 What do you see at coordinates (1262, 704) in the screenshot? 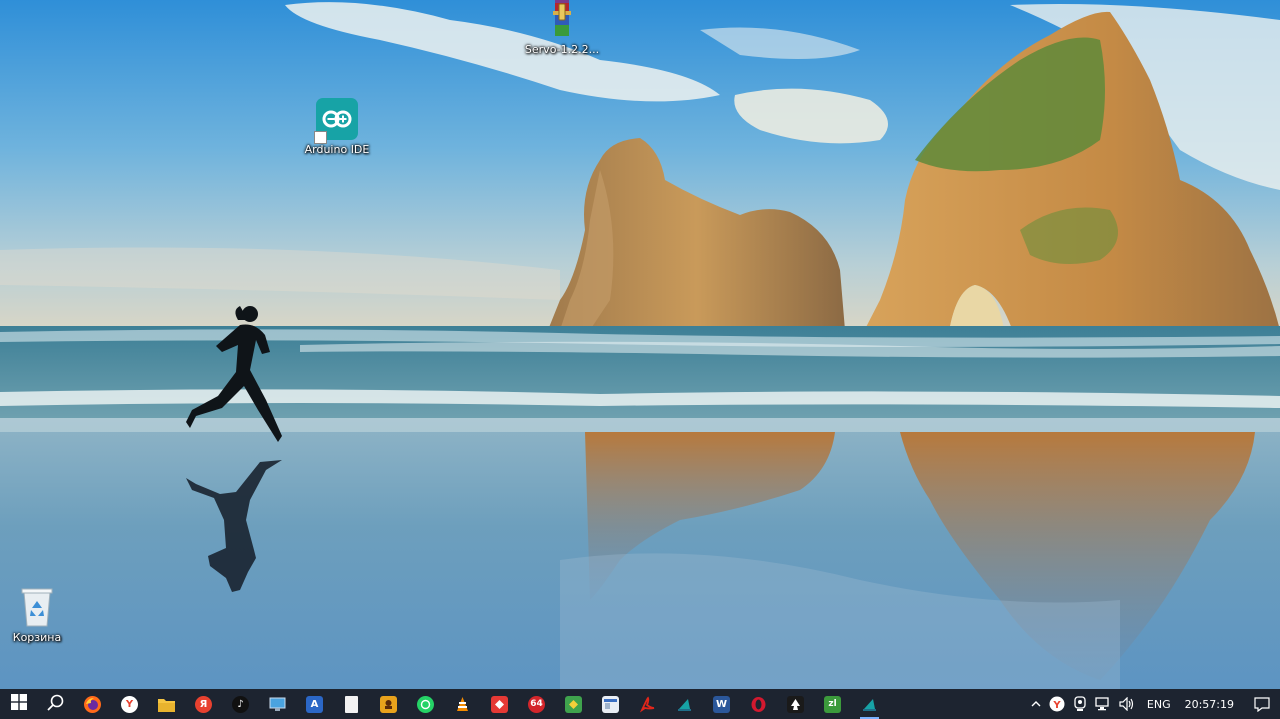
I see `notification-icon` at bounding box center [1262, 704].